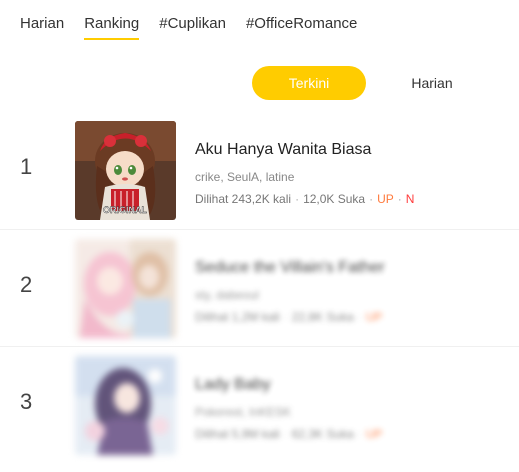 The width and height of the screenshot is (519, 472). What do you see at coordinates (125, 210) in the screenshot?
I see `original-badge: ORIGINAL` at bounding box center [125, 210].